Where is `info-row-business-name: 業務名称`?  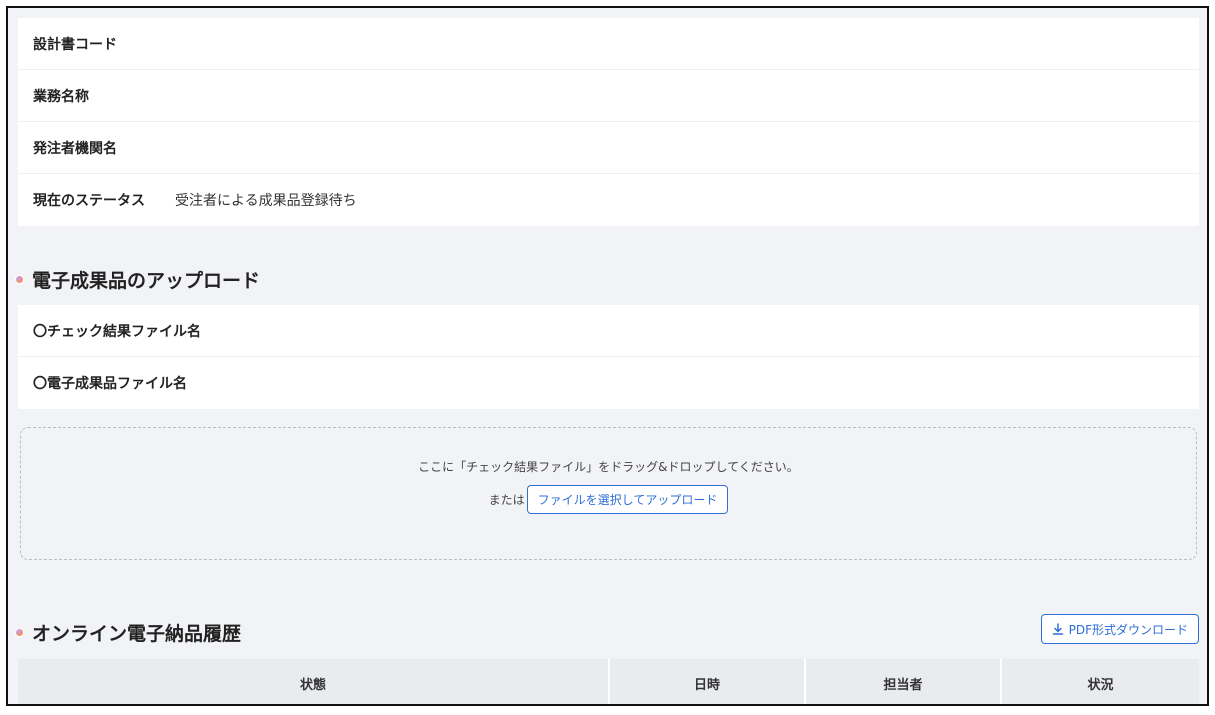 info-row-business-name: 業務名称 is located at coordinates (608, 96).